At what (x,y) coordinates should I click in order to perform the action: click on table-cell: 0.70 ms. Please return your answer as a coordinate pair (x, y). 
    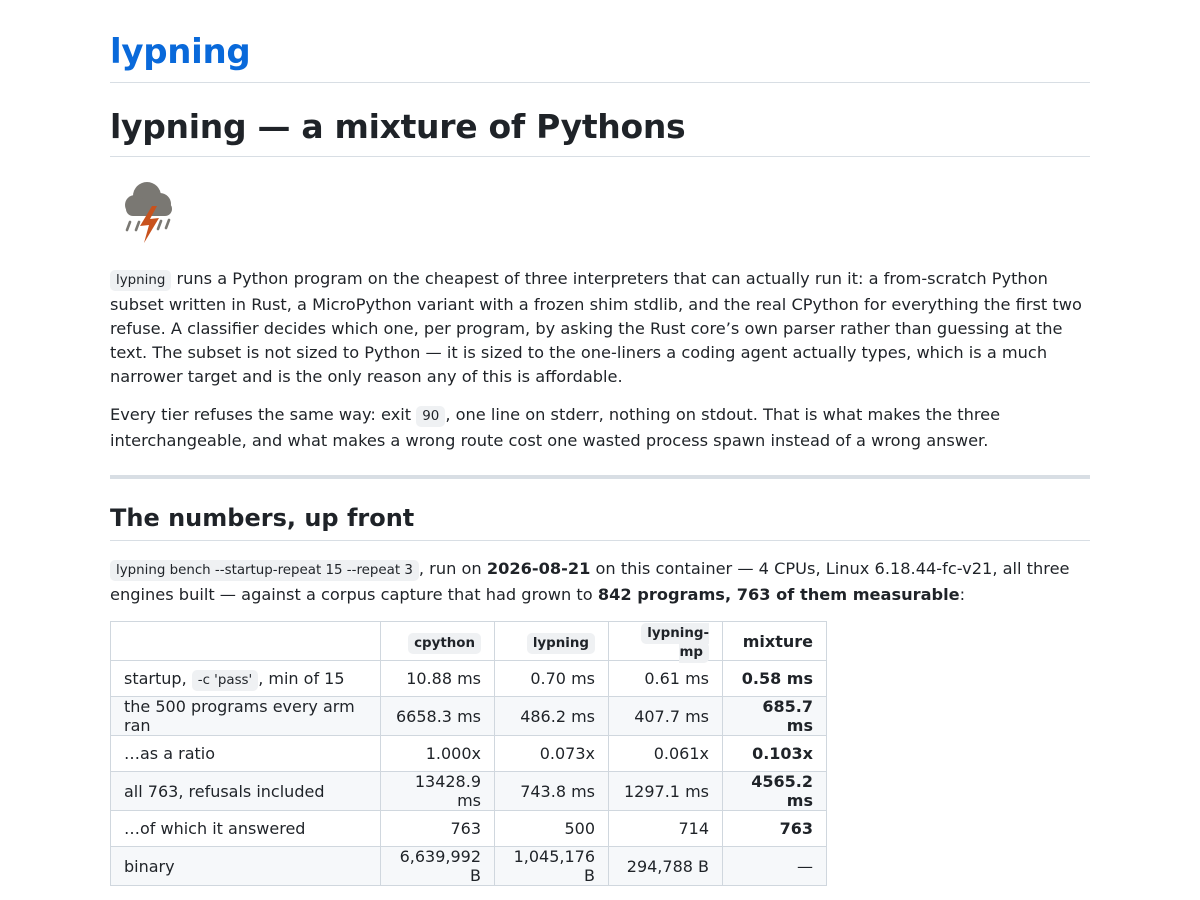
    Looking at the image, I should click on (551, 678).